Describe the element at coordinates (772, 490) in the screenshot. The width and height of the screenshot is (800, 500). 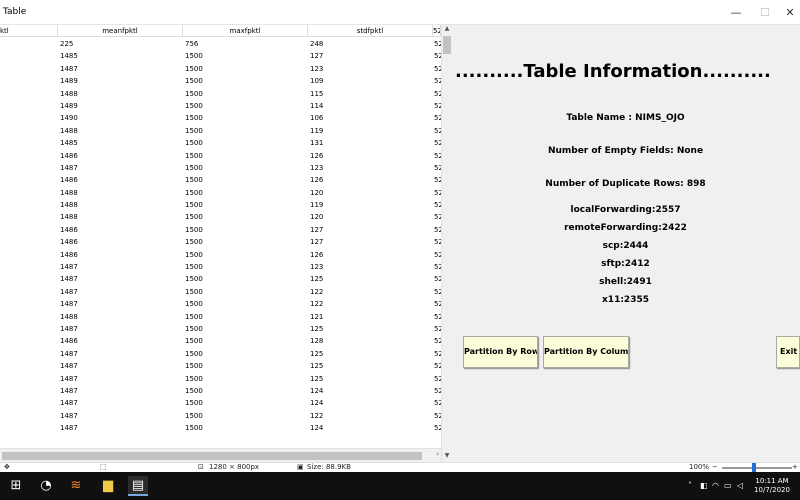
I see `clock-date: 10/7/2020` at that location.